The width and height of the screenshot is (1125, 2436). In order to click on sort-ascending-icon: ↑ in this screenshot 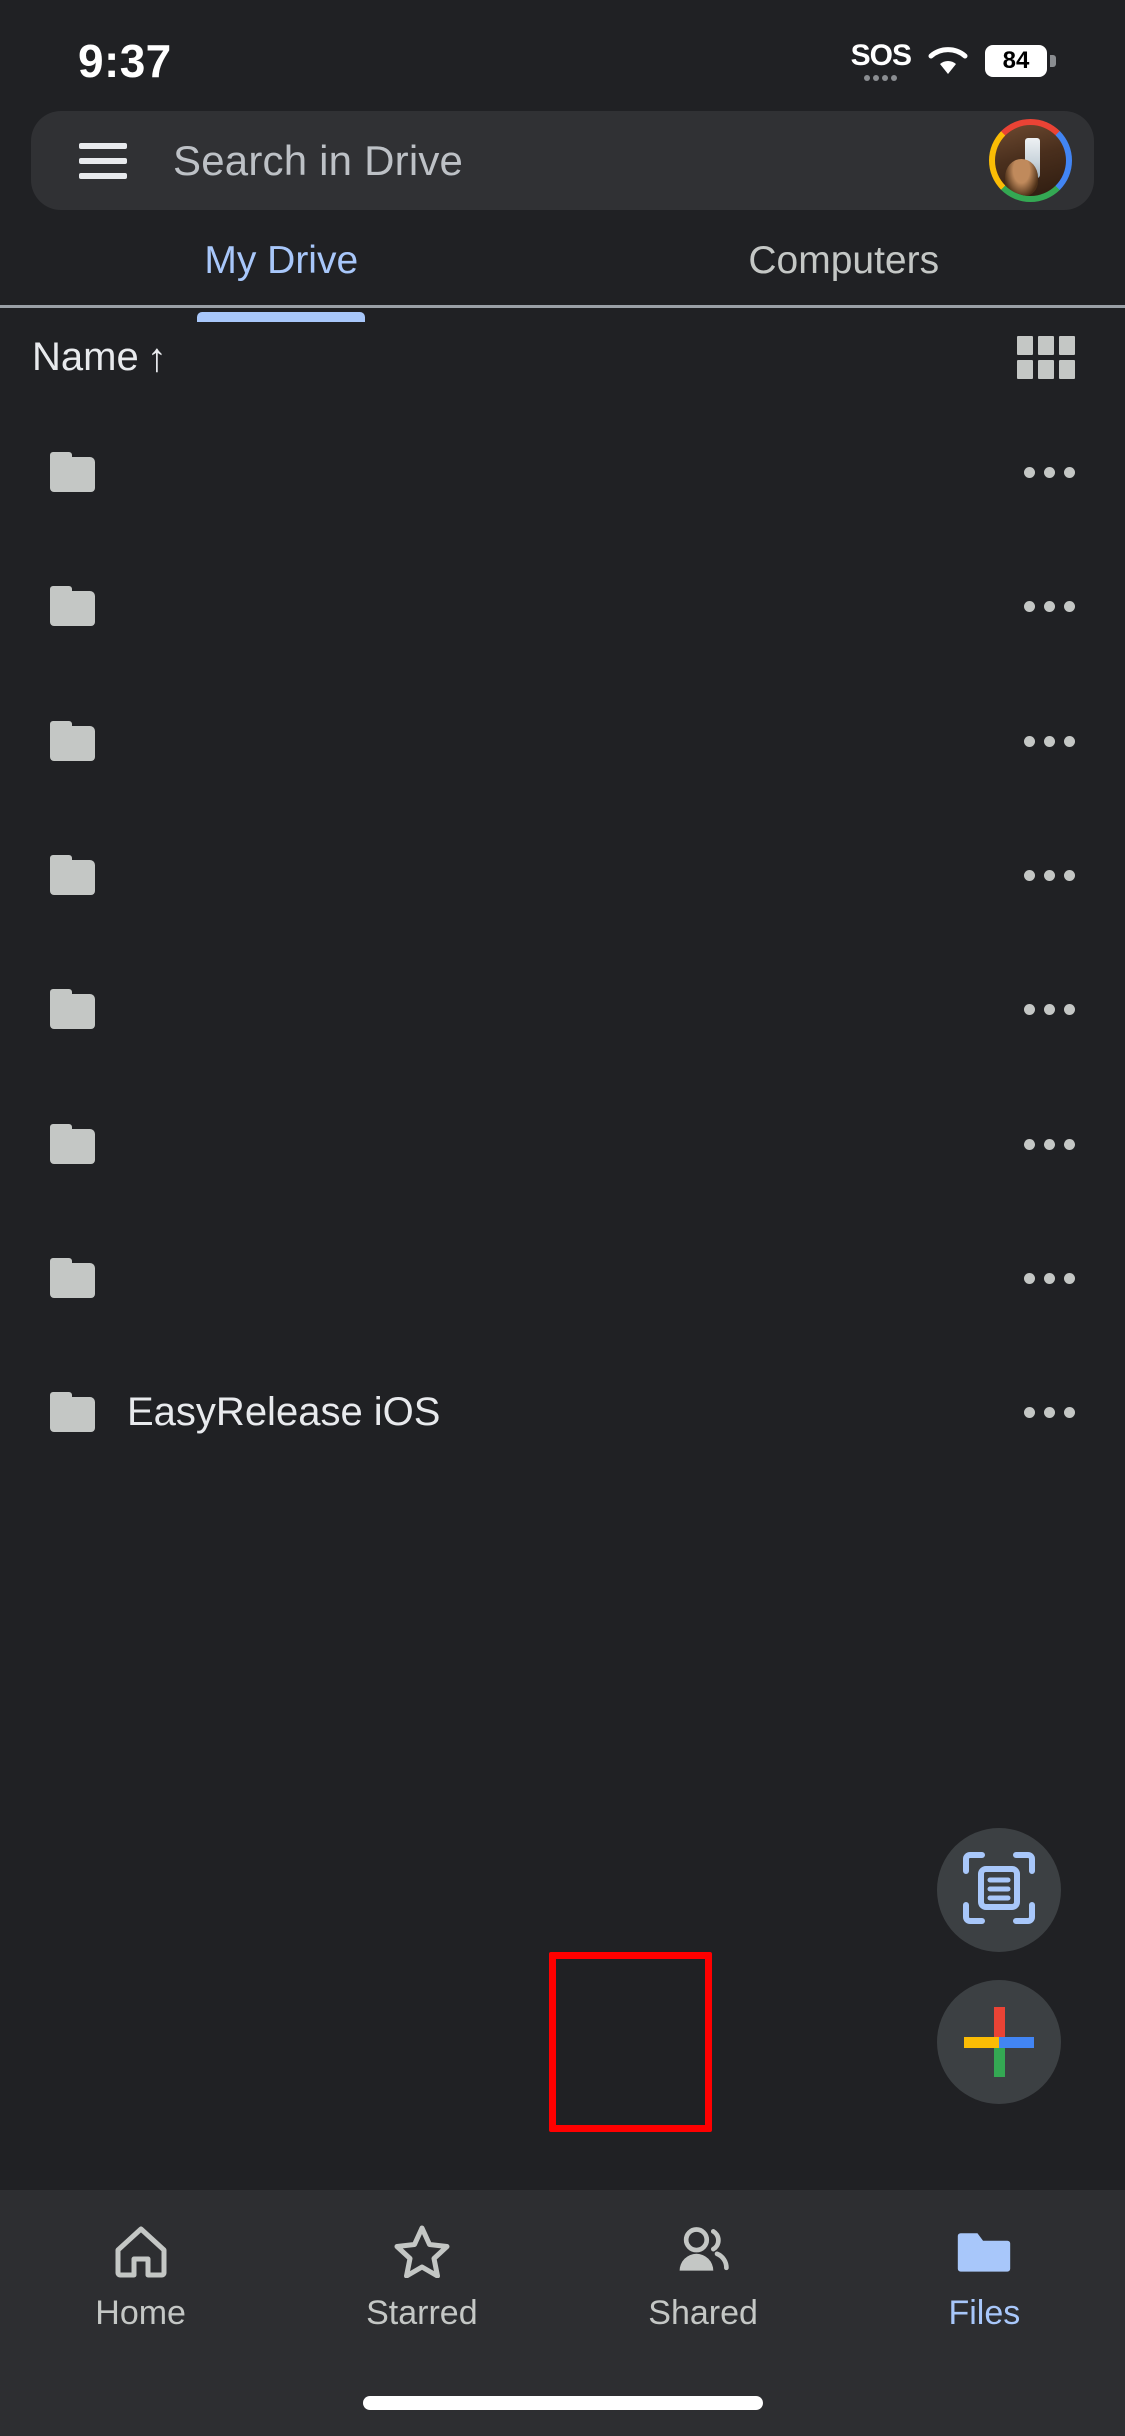, I will do `click(156, 357)`.